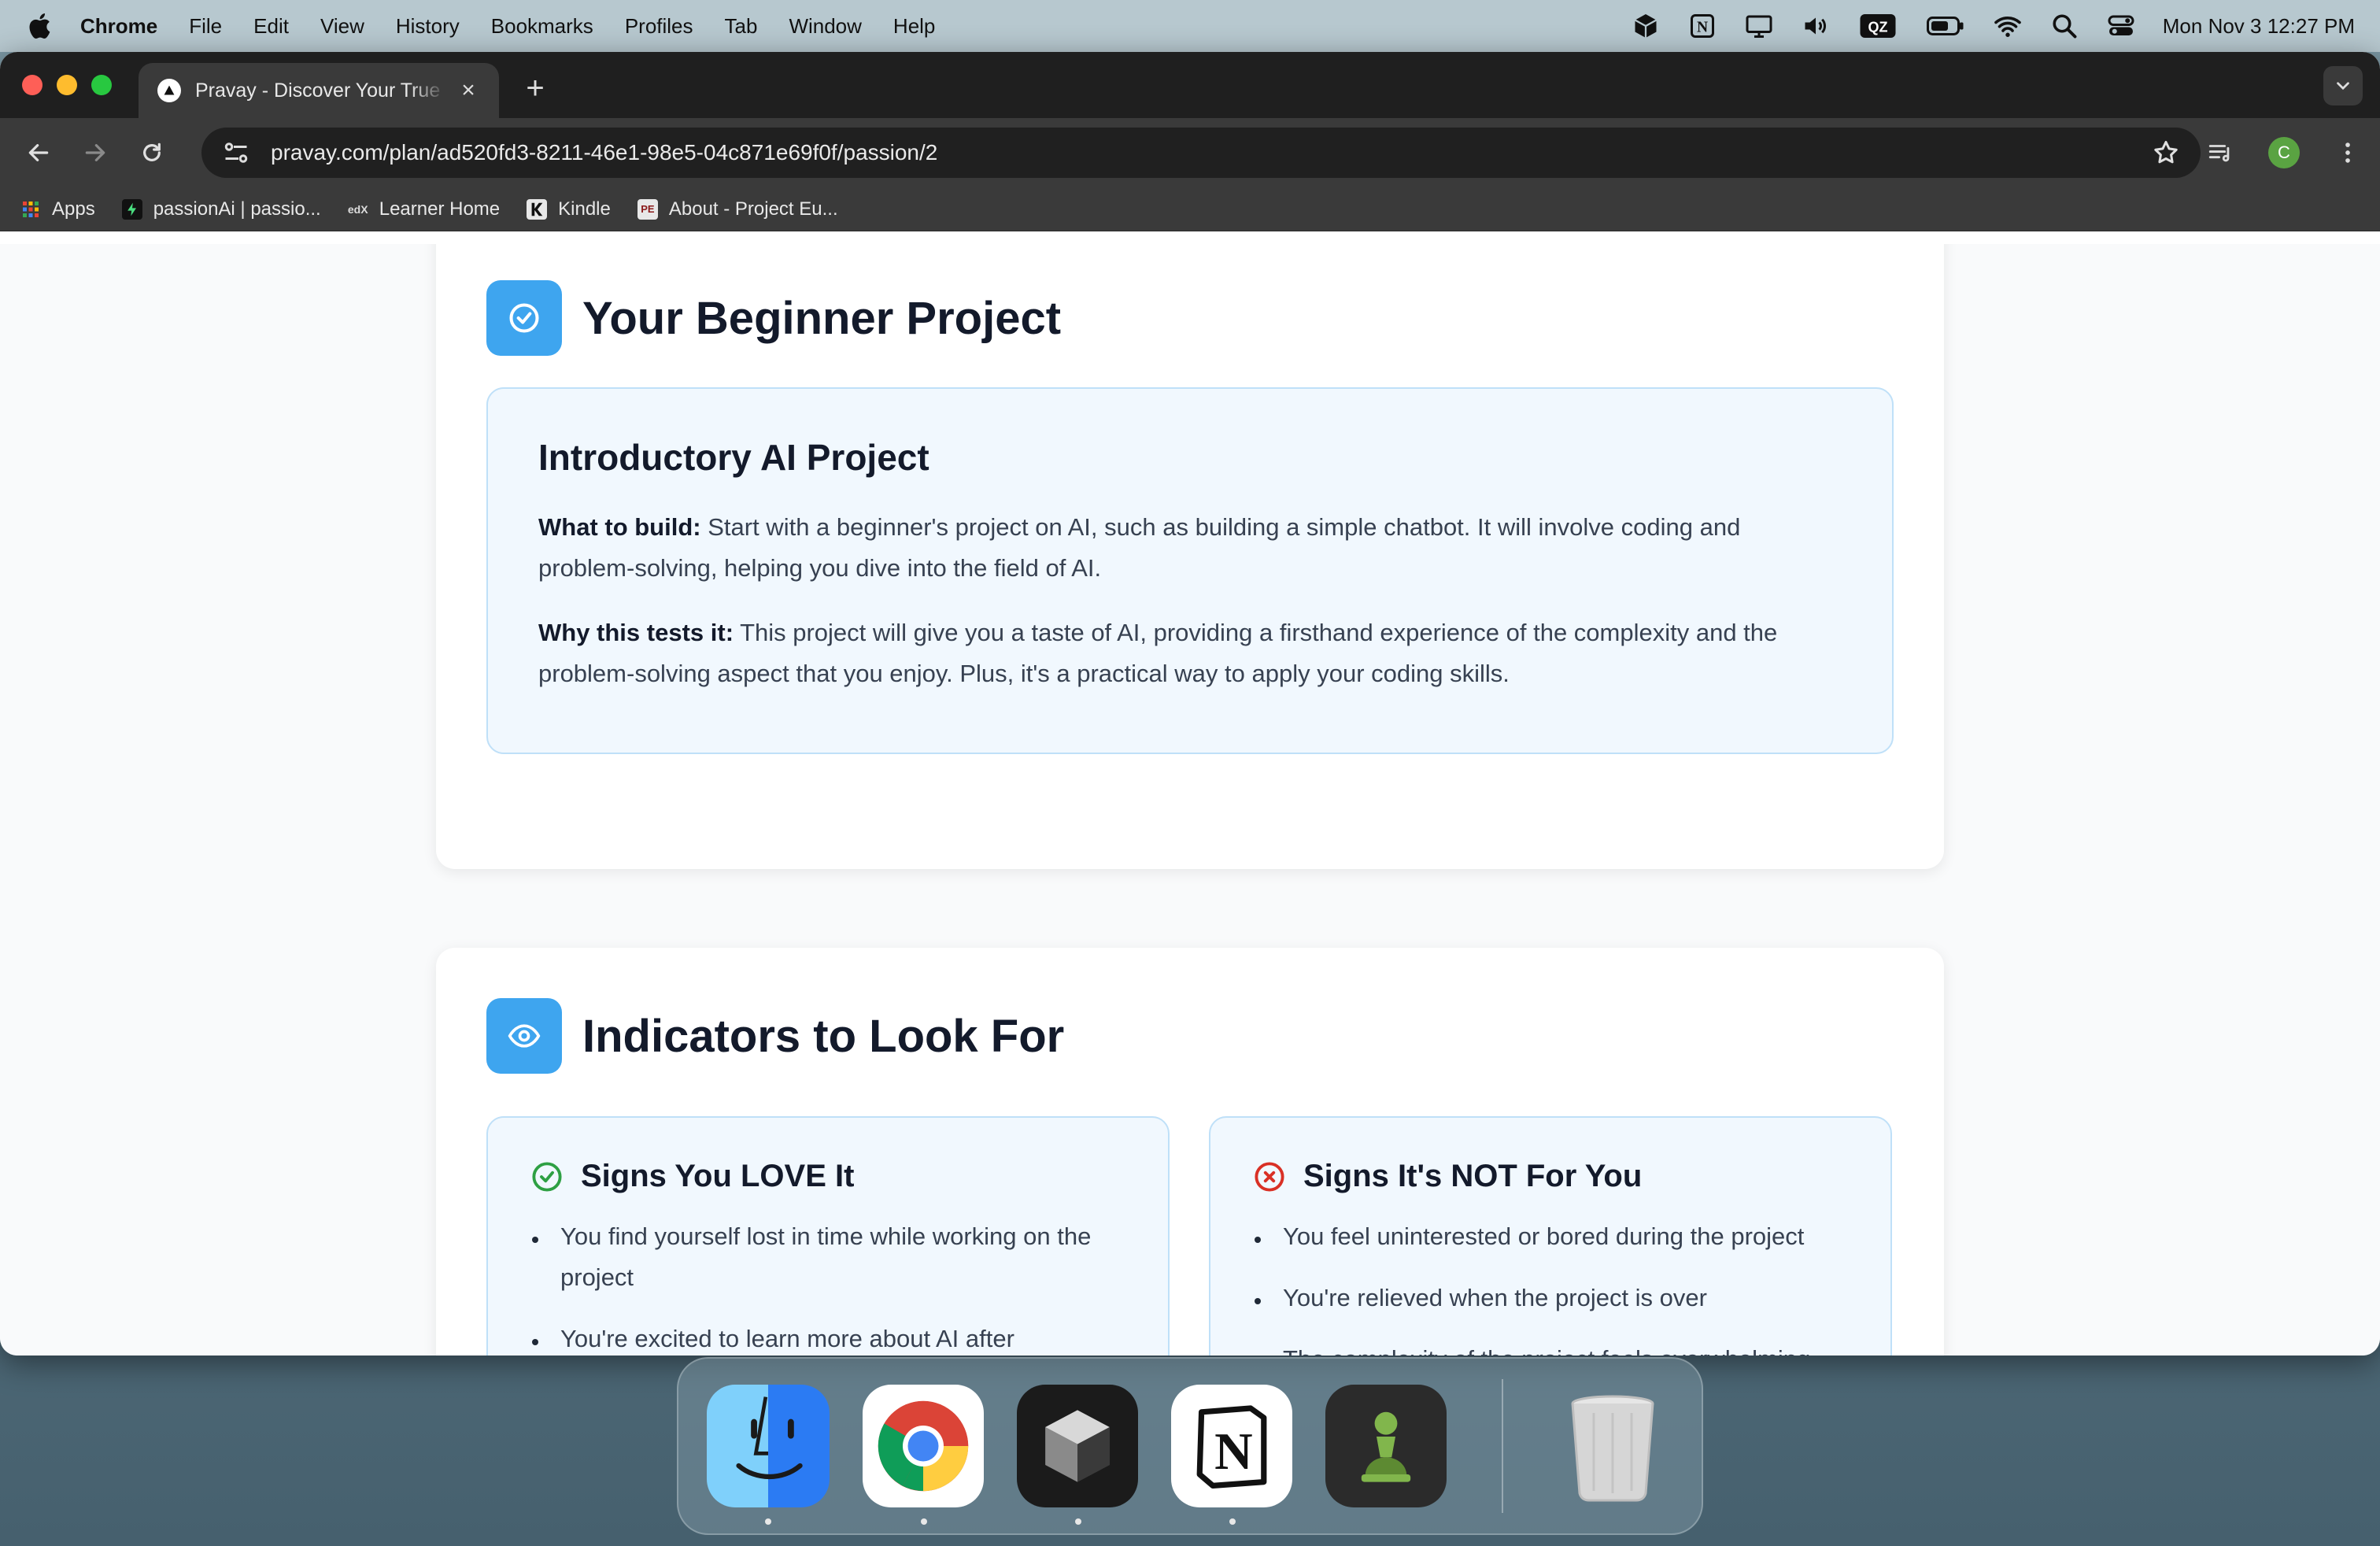 This screenshot has height=1546, width=2380. Describe the element at coordinates (1646, 26) in the screenshot. I see `box-icon` at that location.